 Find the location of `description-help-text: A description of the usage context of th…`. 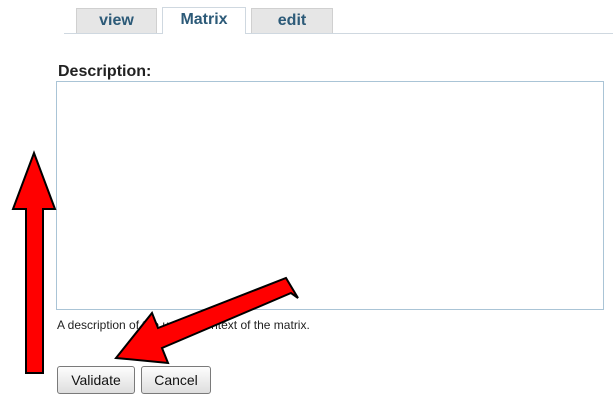

description-help-text: A description of the usage context of th… is located at coordinates (183, 325).